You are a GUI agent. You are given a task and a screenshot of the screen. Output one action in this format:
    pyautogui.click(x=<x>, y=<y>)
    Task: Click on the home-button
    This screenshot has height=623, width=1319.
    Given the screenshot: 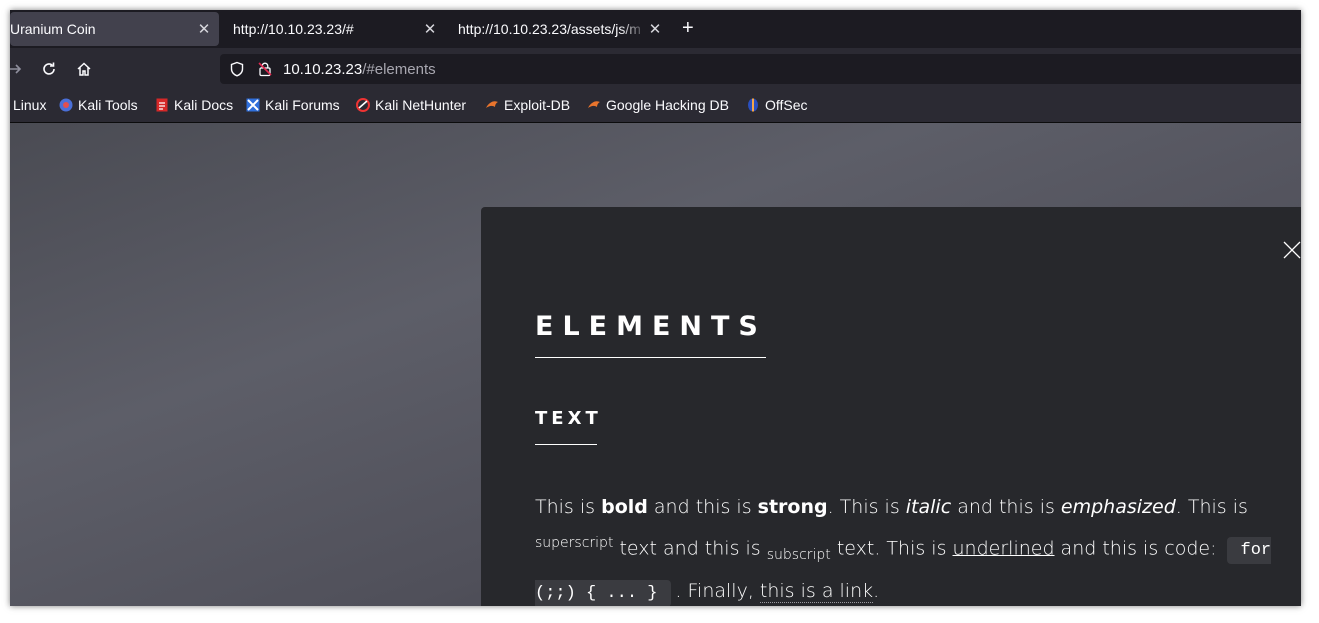 What is the action you would take?
    pyautogui.click(x=84, y=69)
    